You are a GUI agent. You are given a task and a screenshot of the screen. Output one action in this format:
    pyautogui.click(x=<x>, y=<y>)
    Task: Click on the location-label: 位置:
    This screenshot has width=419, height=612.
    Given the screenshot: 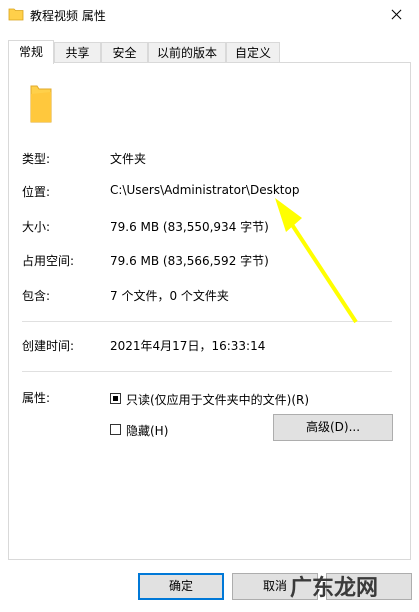 What is the action you would take?
    pyautogui.click(x=36, y=192)
    